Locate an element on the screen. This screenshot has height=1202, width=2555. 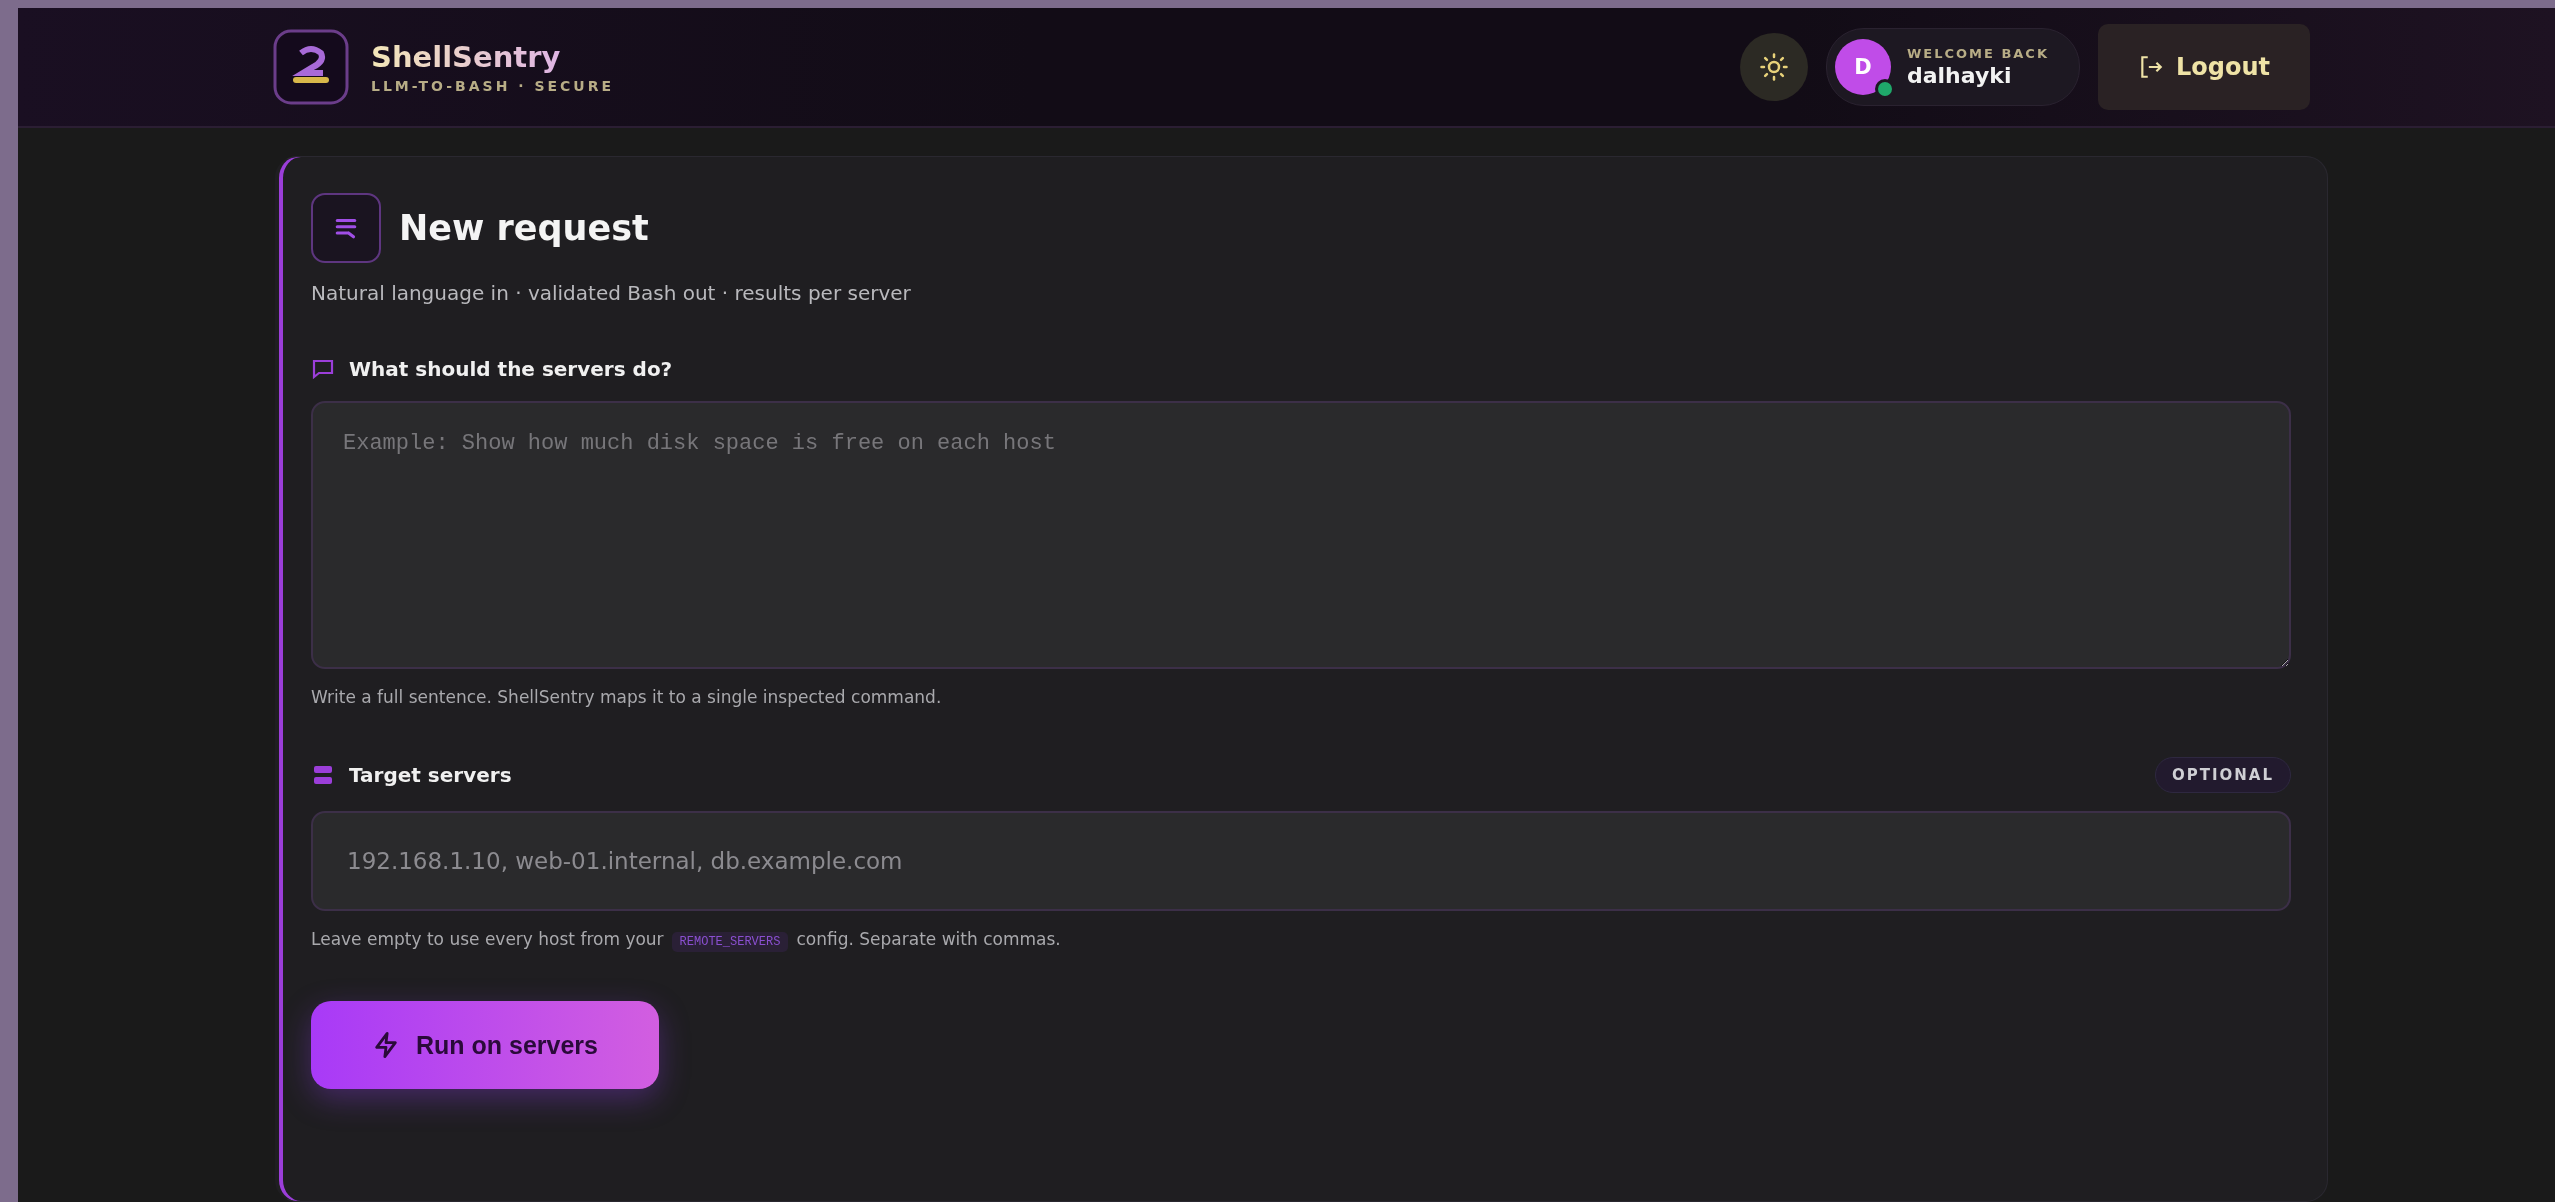
user-name: dalhayki is located at coordinates (1959, 75).